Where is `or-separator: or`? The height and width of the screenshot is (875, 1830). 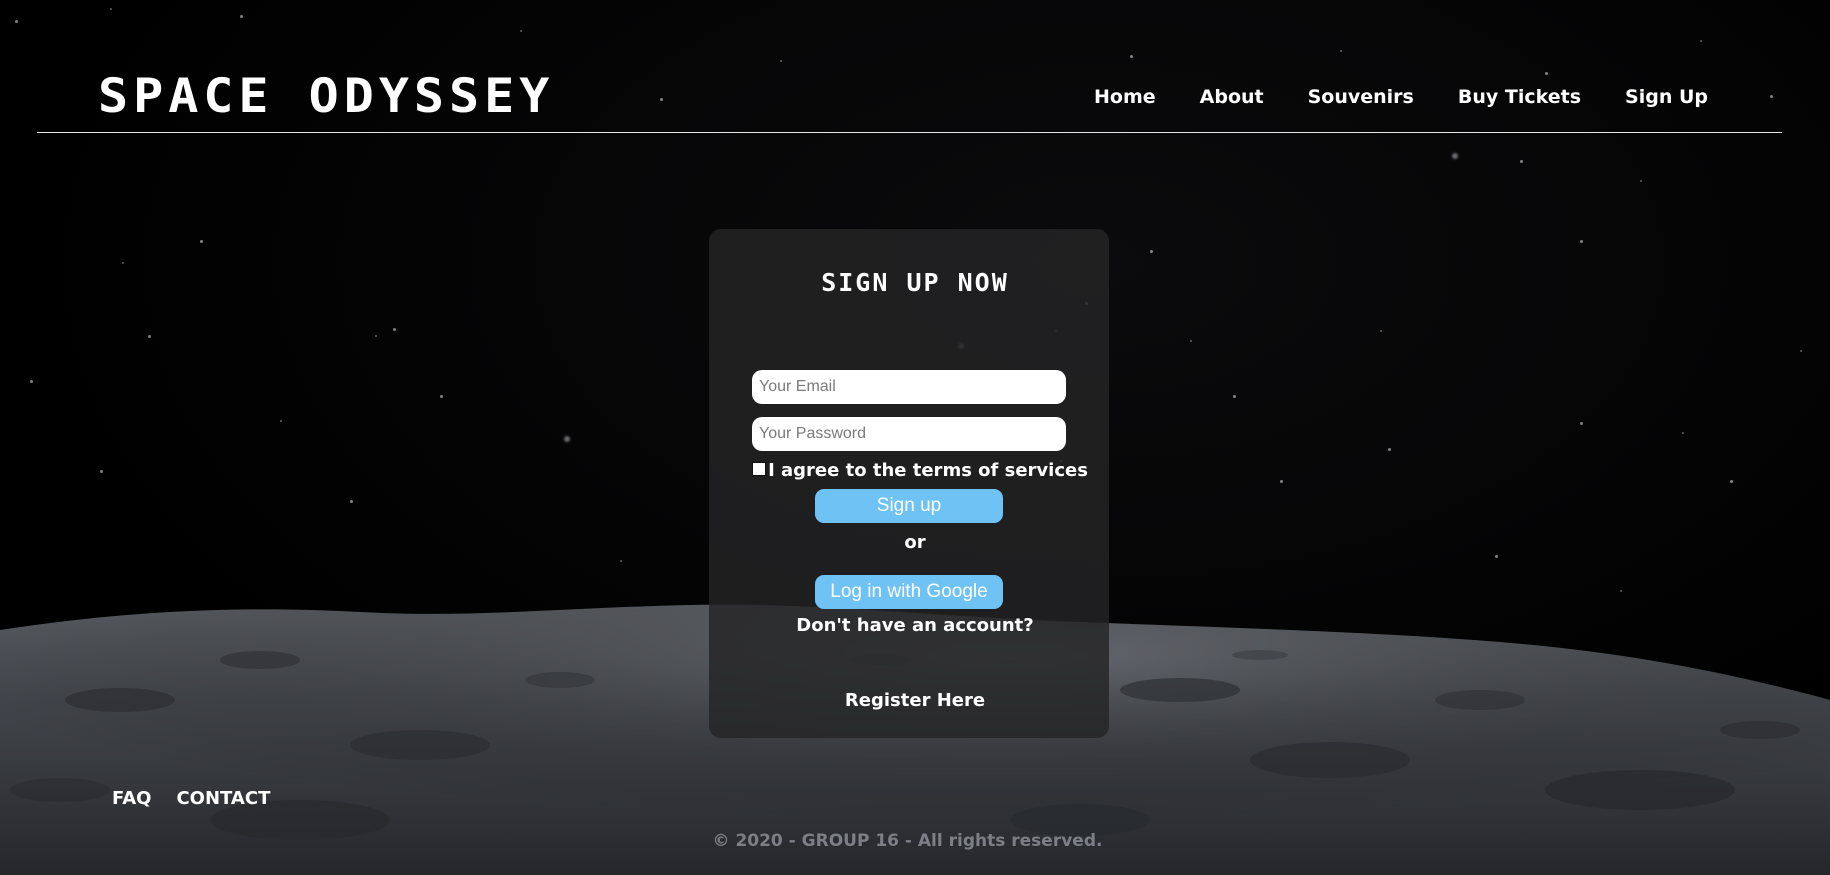
or-separator: or is located at coordinates (915, 542).